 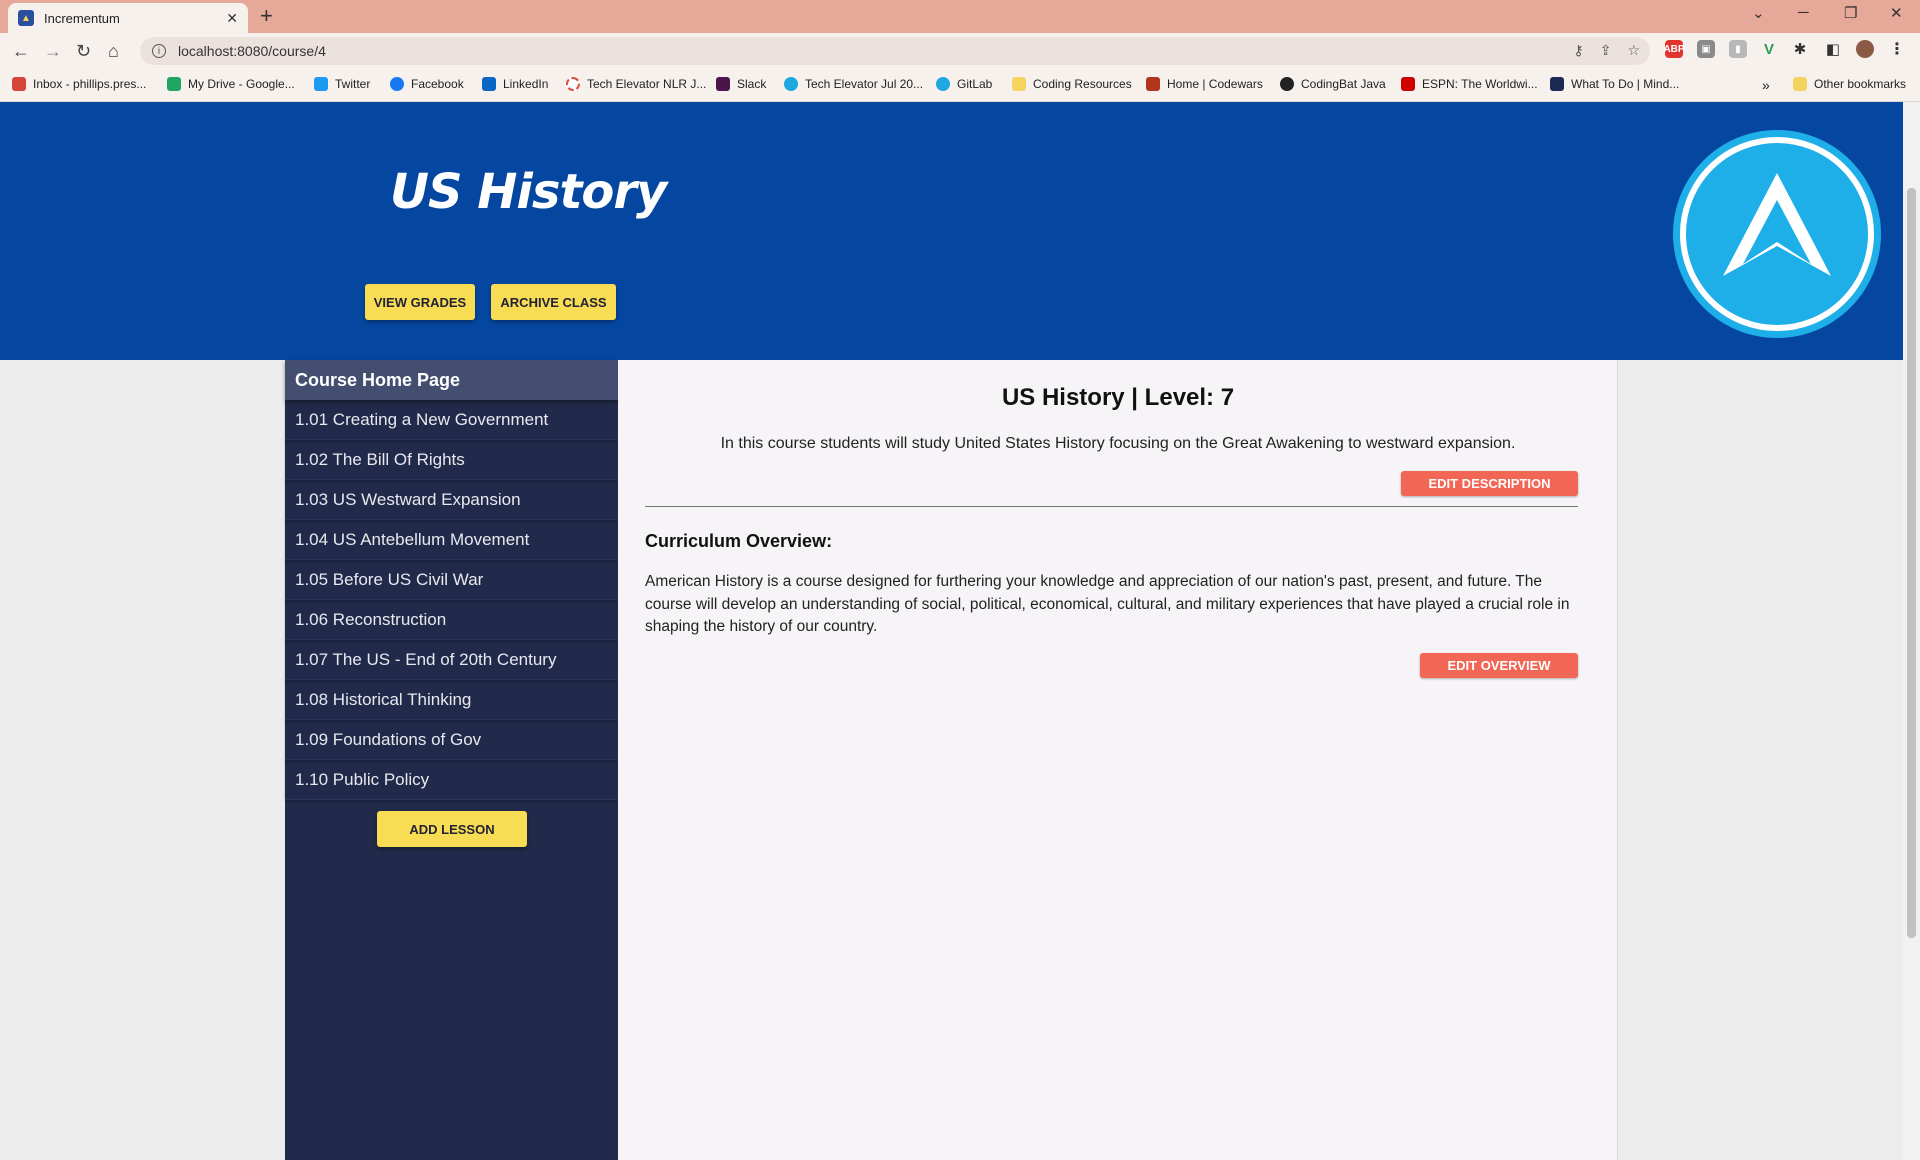 What do you see at coordinates (1215, 84) in the screenshot?
I see `bookmark-label: Home | Codewars` at bounding box center [1215, 84].